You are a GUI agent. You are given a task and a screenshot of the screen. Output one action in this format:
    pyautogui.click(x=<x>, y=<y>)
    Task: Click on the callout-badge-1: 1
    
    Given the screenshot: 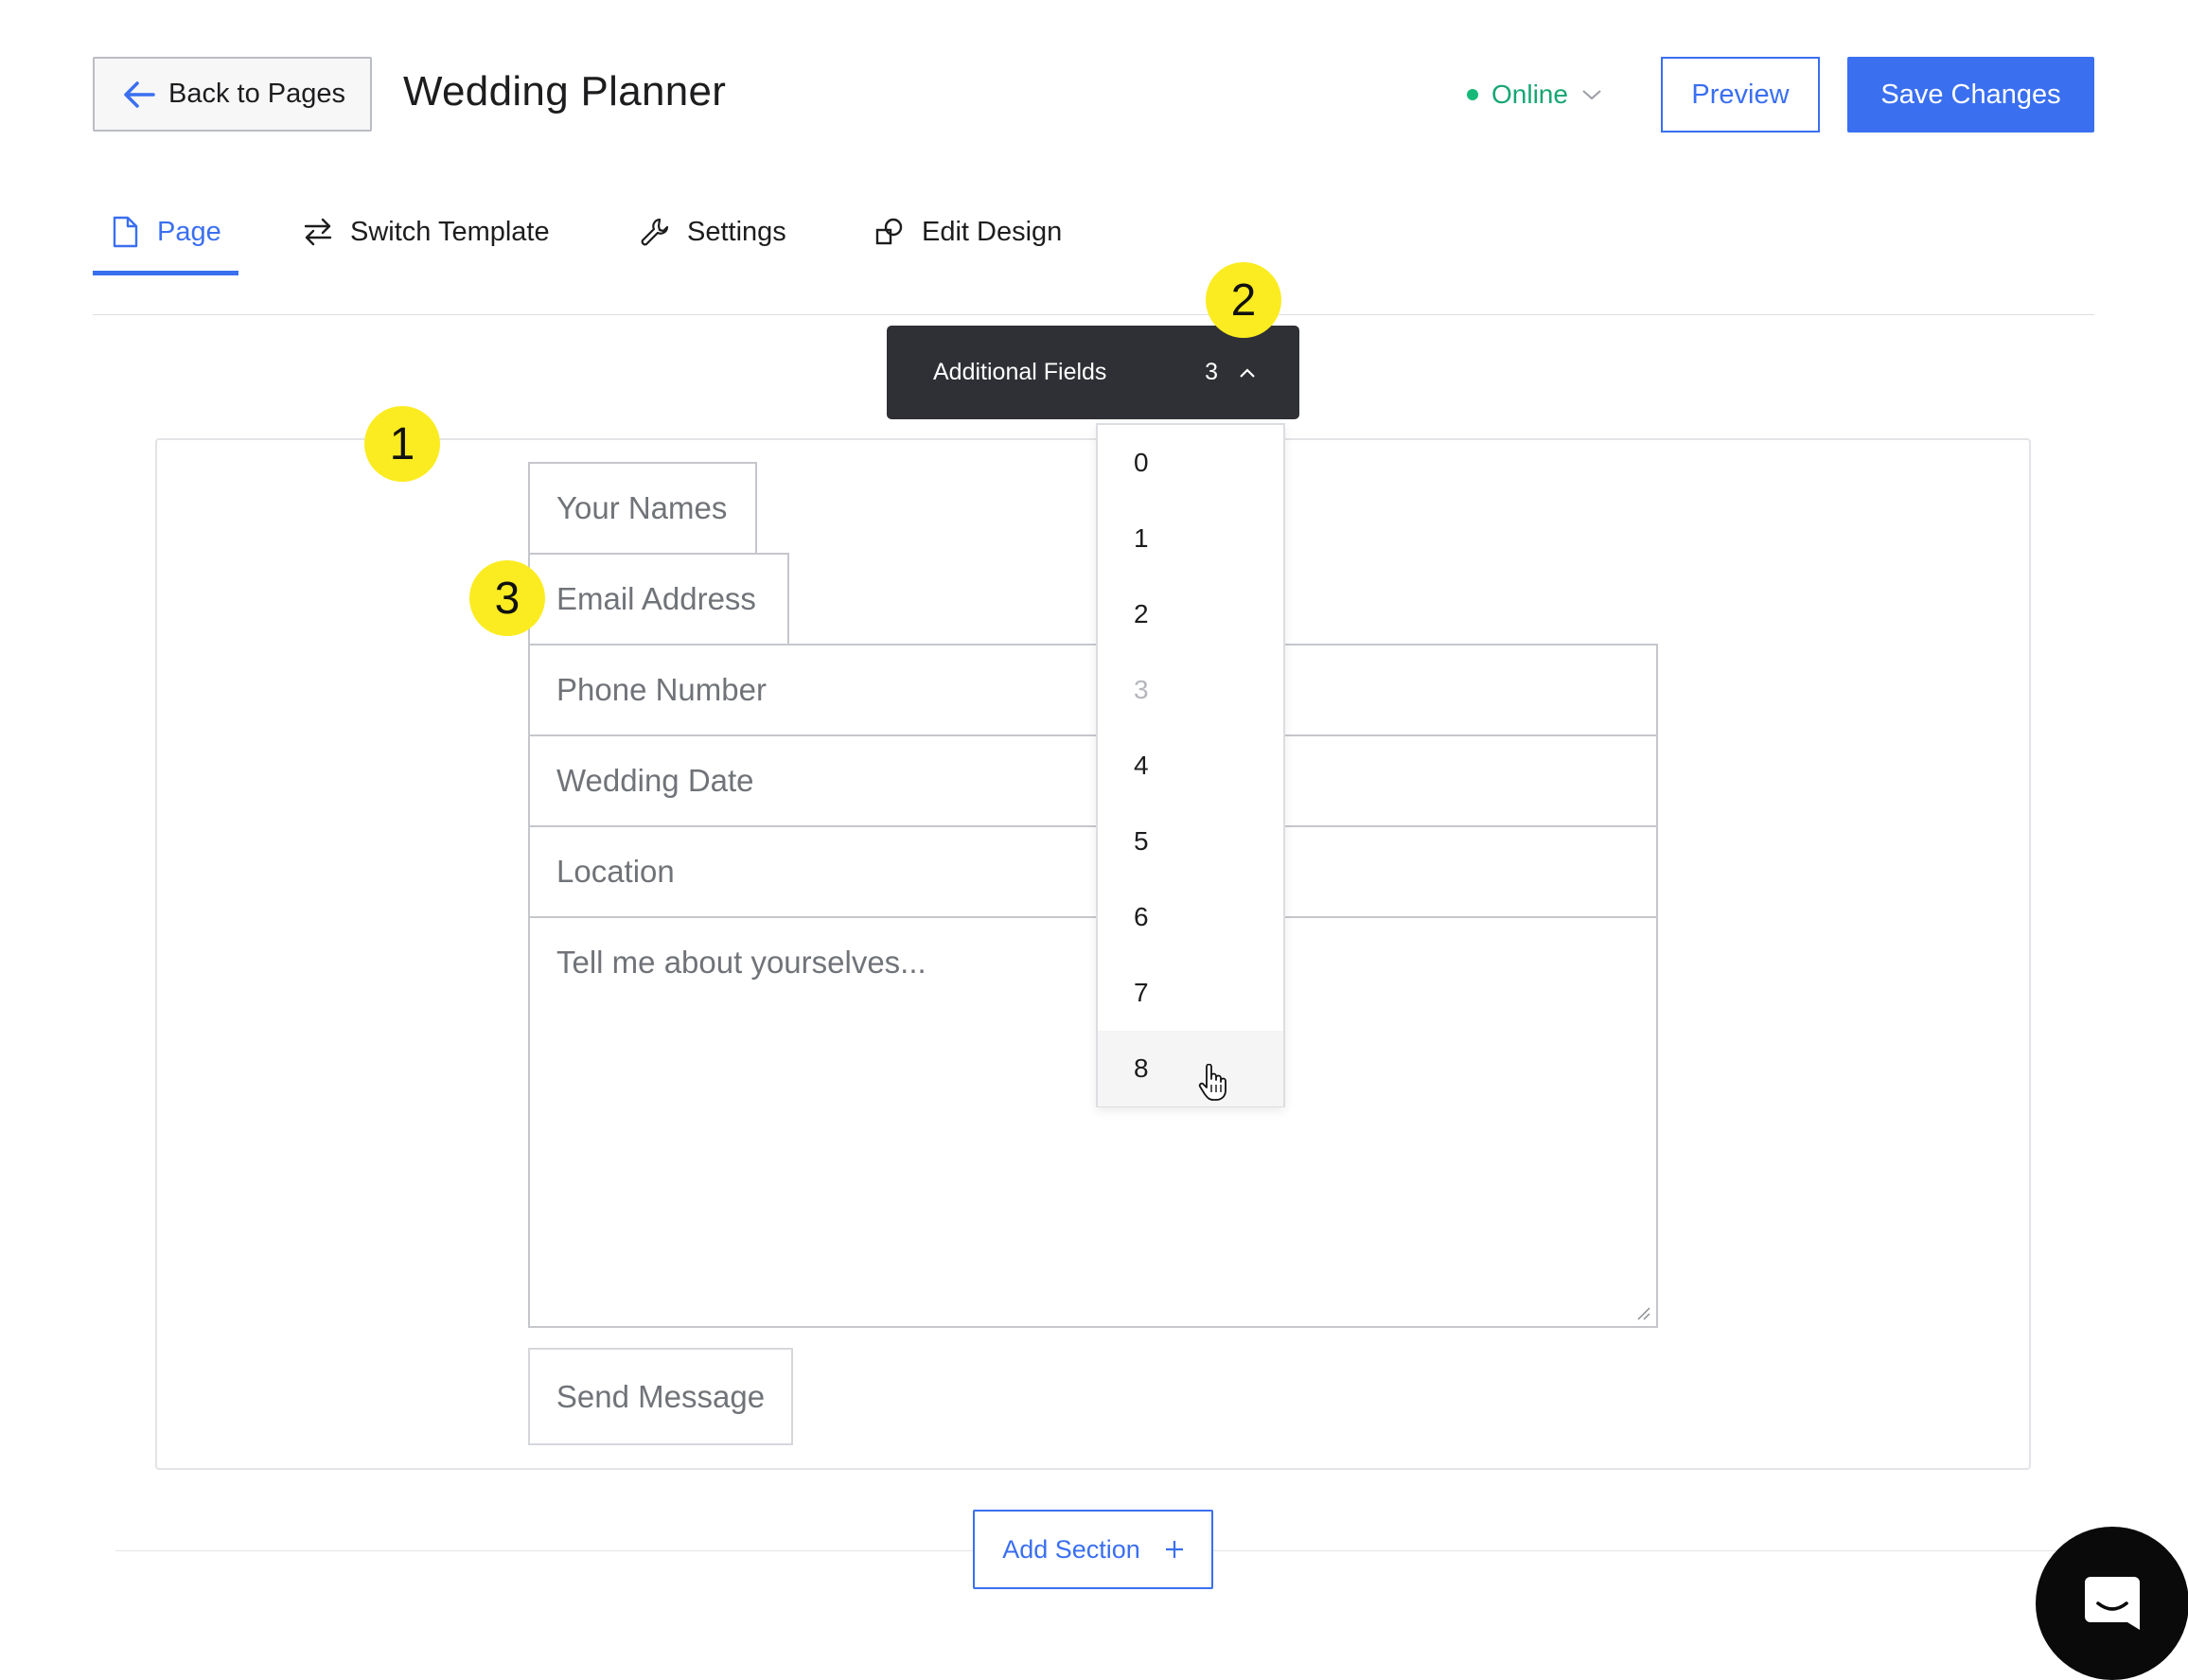 What is the action you would take?
    pyautogui.click(x=402, y=444)
    